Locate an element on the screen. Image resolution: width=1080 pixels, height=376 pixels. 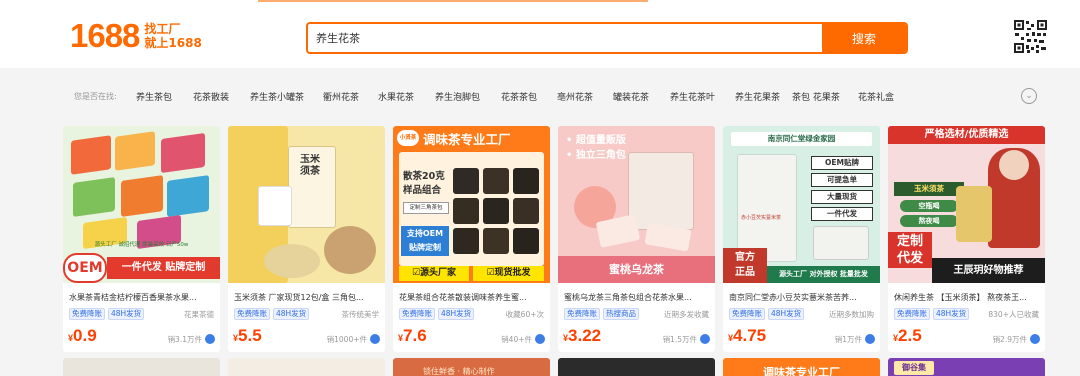
related-search-item: 养生茶小罐茶 is located at coordinates (277, 96).